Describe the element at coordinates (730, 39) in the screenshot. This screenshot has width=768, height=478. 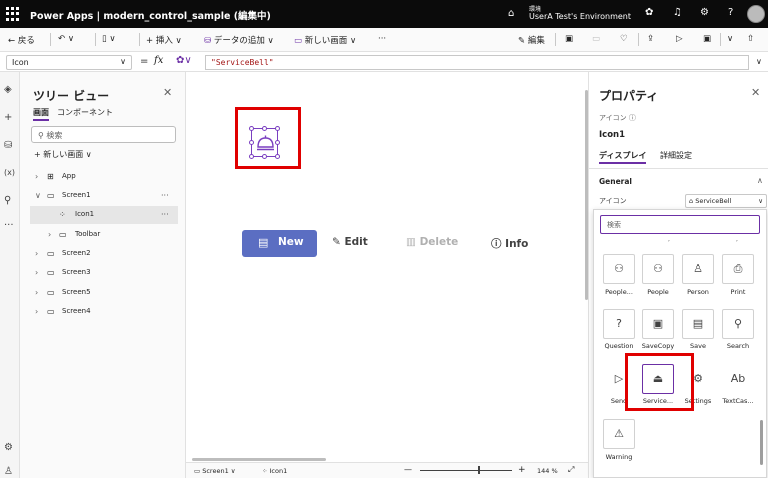
I see `save-chevron-icon: ∨` at that location.